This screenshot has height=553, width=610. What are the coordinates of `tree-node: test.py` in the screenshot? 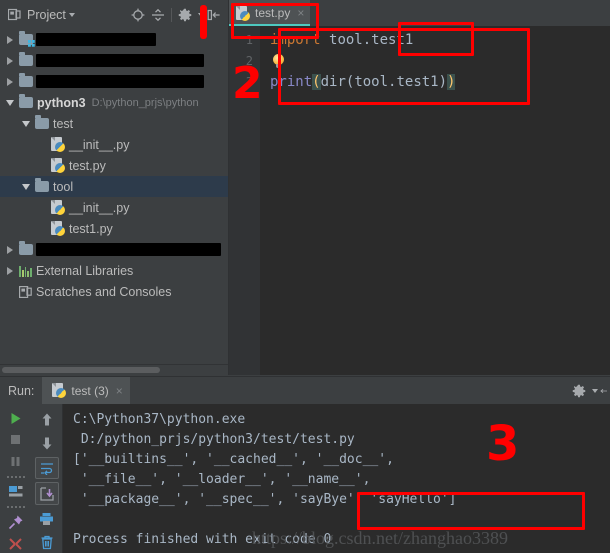 It's located at (114, 165).